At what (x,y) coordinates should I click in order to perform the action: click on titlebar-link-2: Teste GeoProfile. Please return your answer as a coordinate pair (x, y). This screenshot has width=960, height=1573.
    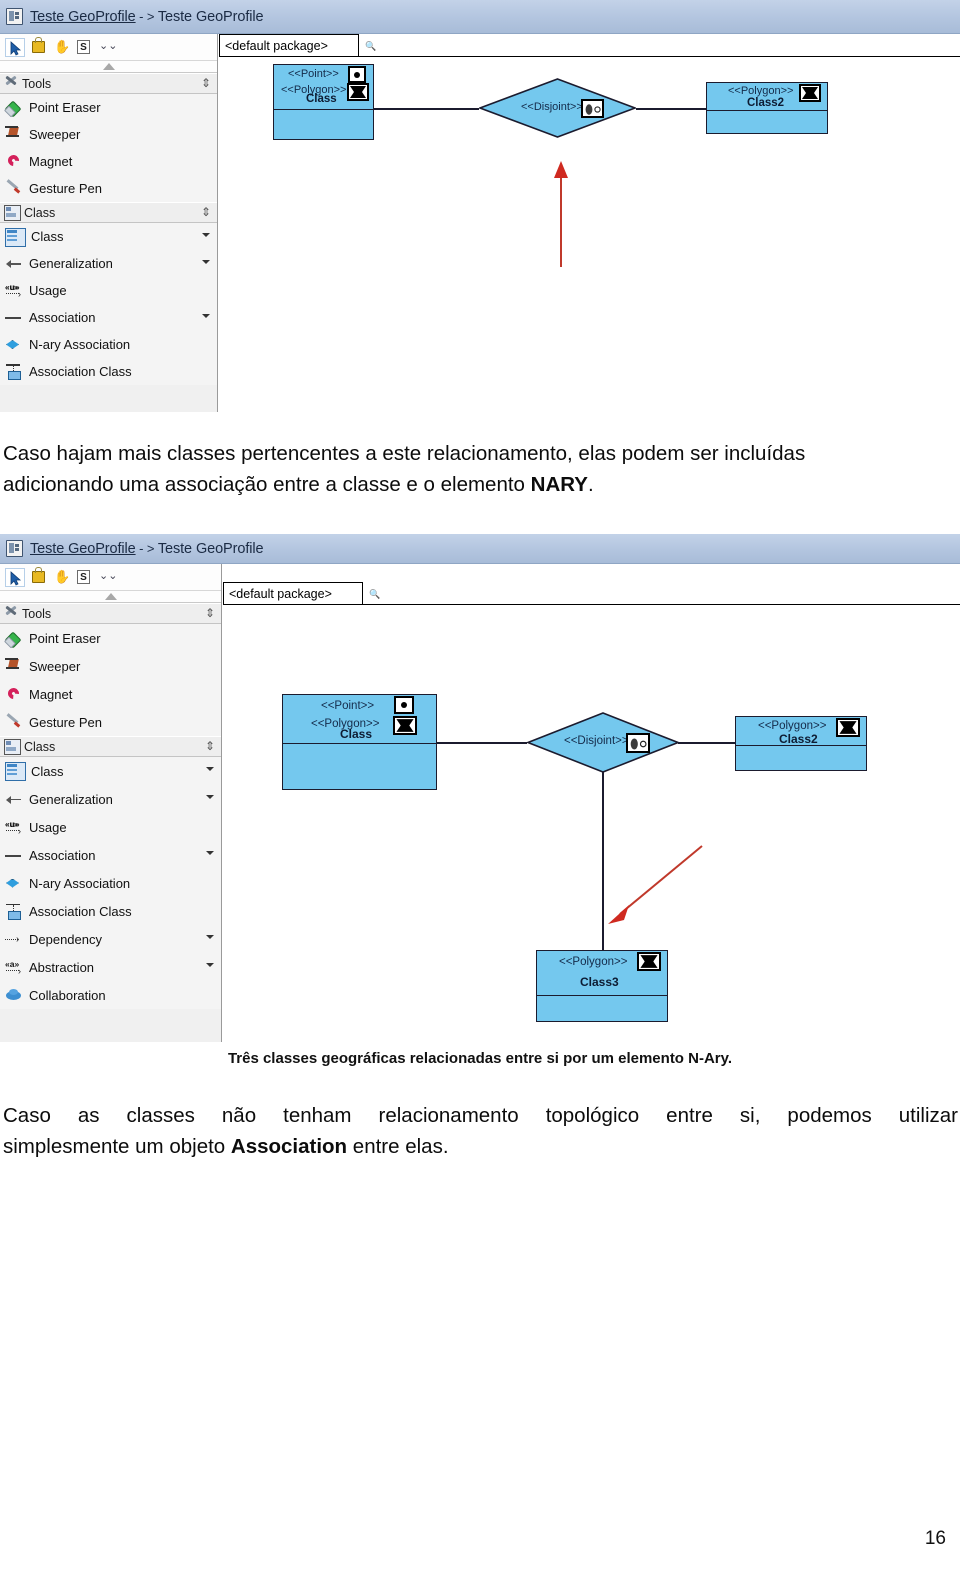
    Looking at the image, I should click on (83, 549).